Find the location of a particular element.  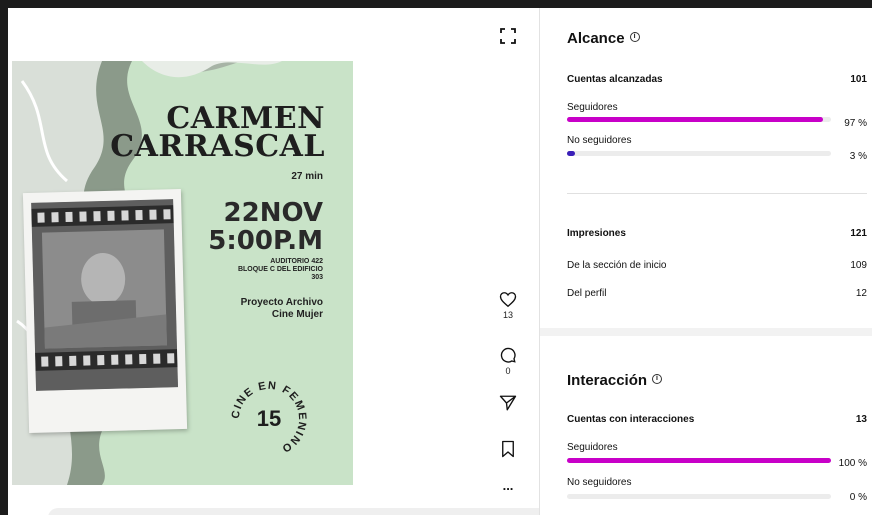

polaroid-photo is located at coordinates (105, 311).